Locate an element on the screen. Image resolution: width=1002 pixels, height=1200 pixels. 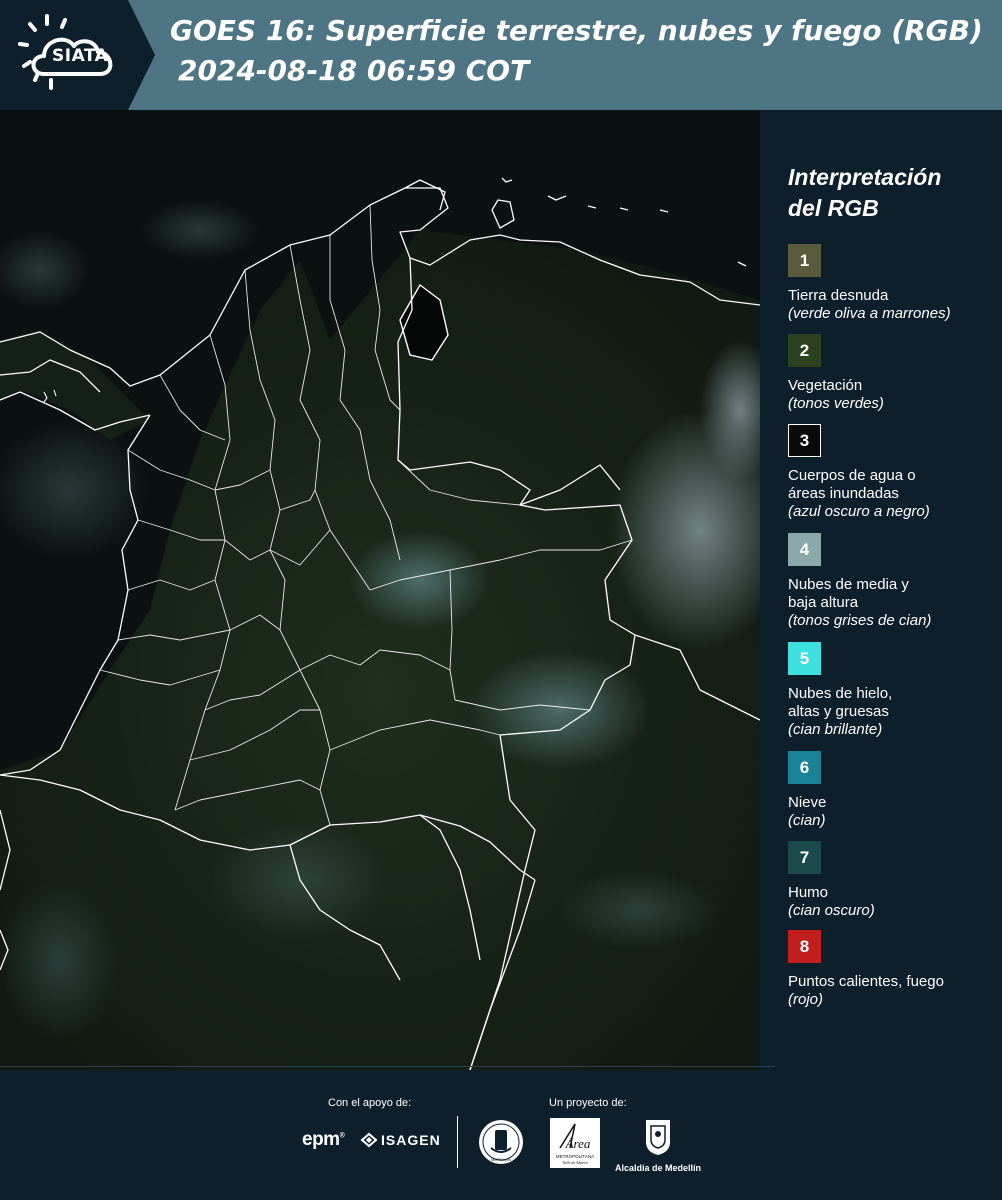
legend-swatch-7: 7 is located at coordinates (804, 857).